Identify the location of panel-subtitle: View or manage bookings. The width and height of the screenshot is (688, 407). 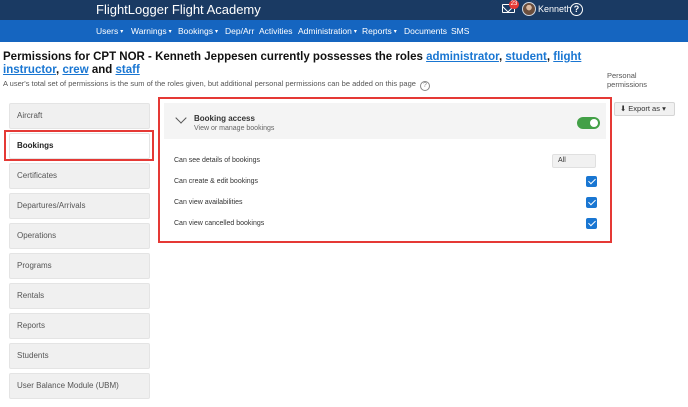
(234, 128).